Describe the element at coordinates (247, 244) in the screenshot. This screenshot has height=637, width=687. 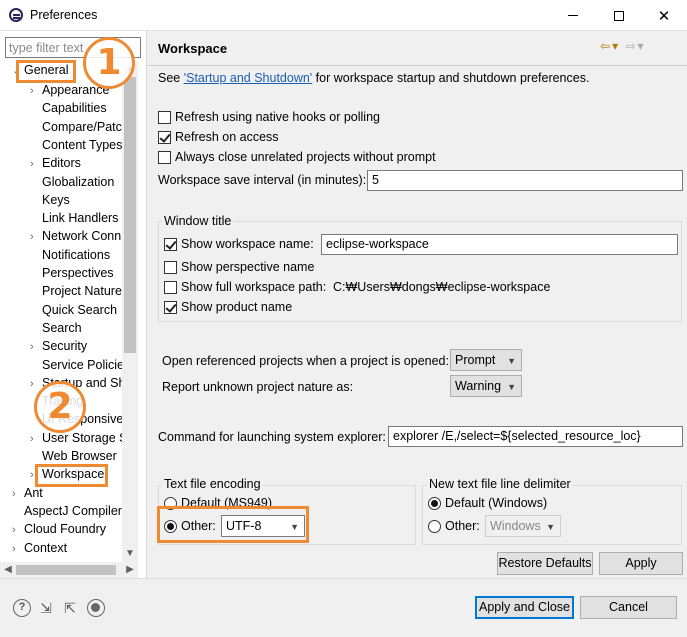
I see `show-workspace-name-label: Show workspace name:` at that location.